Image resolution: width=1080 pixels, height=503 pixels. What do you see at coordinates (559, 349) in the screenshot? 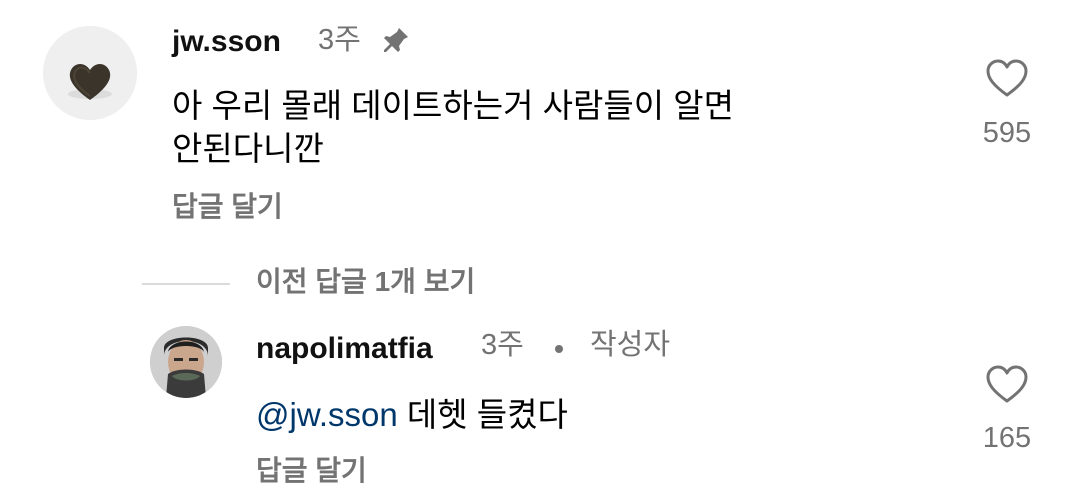
I see `meta-separator-dot` at bounding box center [559, 349].